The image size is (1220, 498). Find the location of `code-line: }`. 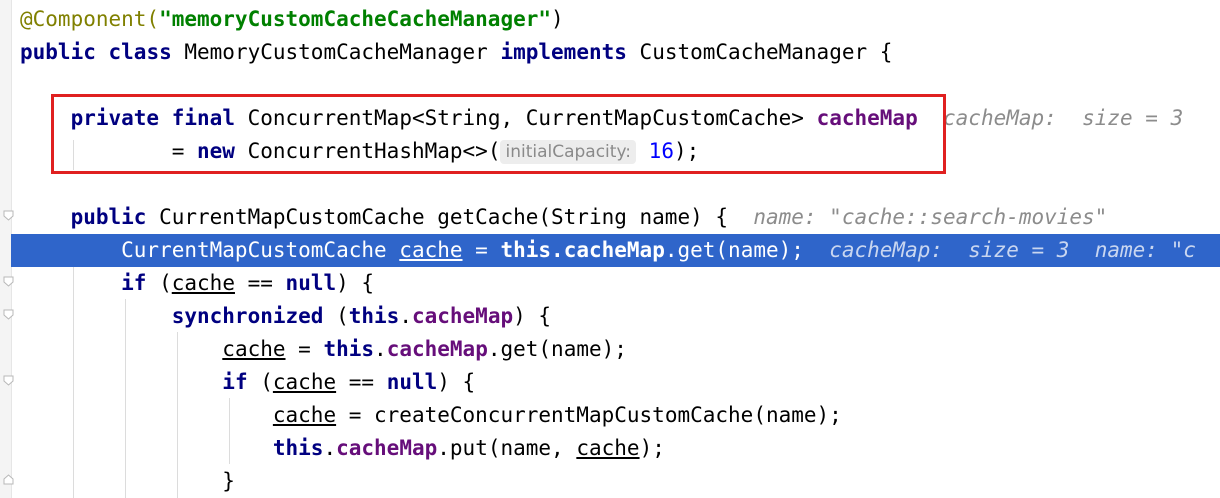

code-line: } is located at coordinates (127, 481).